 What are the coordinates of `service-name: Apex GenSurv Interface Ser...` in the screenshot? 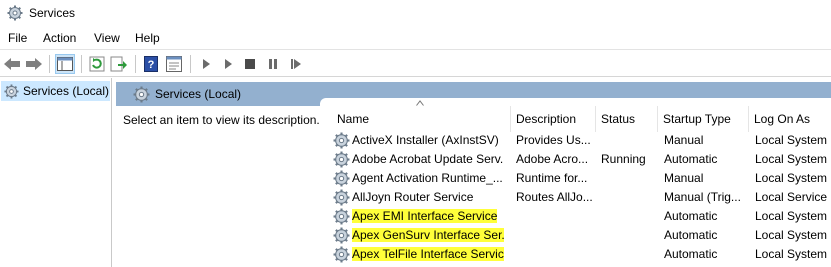 It's located at (428, 235).